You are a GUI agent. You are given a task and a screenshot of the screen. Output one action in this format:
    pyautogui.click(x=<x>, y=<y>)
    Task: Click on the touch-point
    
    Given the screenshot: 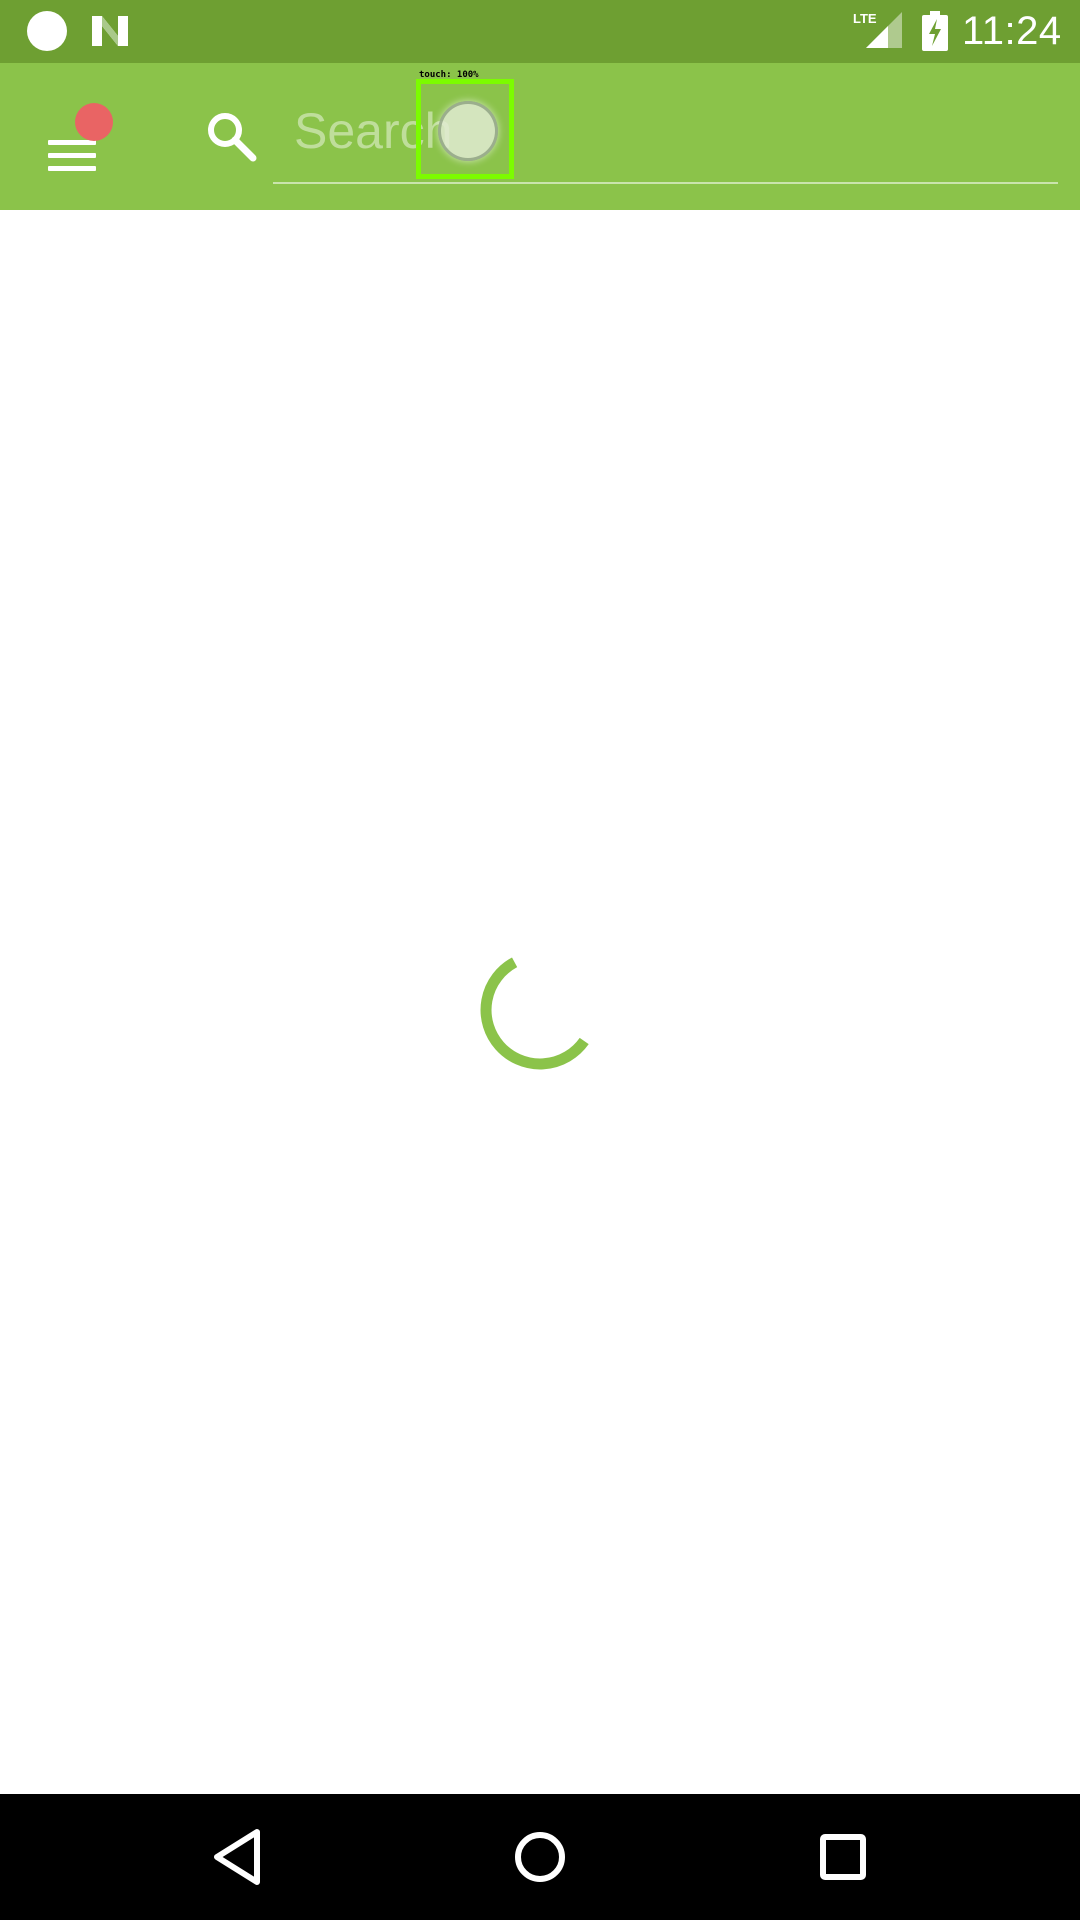 What is the action you would take?
    pyautogui.click(x=468, y=131)
    